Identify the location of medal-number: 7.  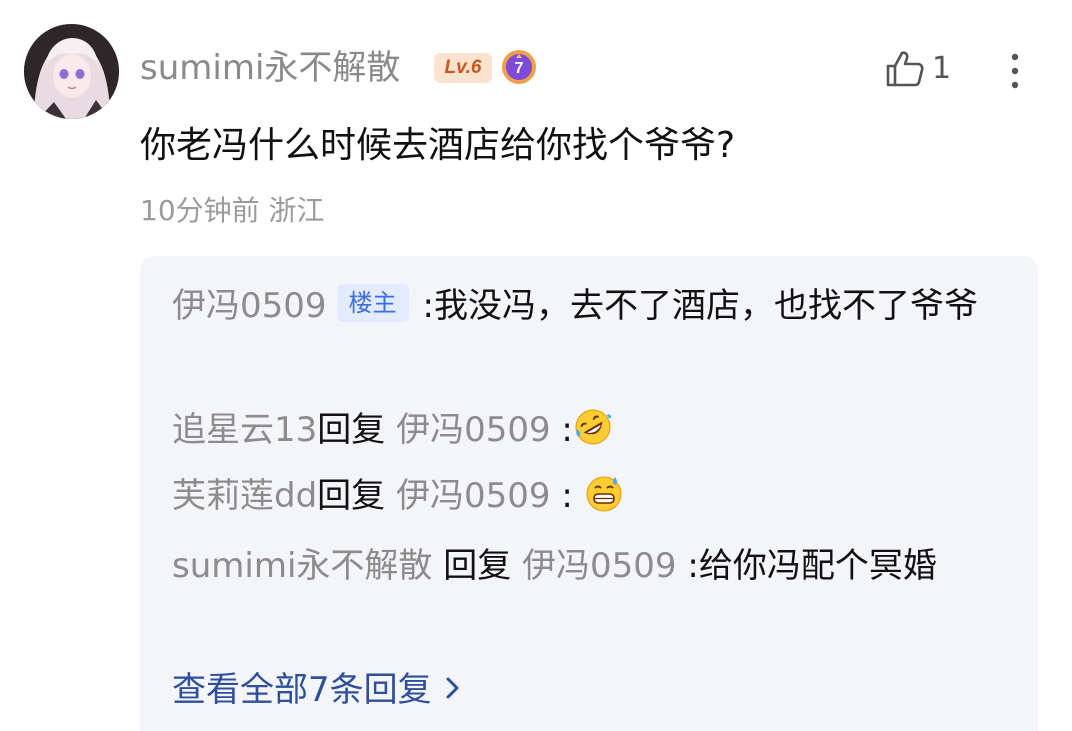
(519, 68).